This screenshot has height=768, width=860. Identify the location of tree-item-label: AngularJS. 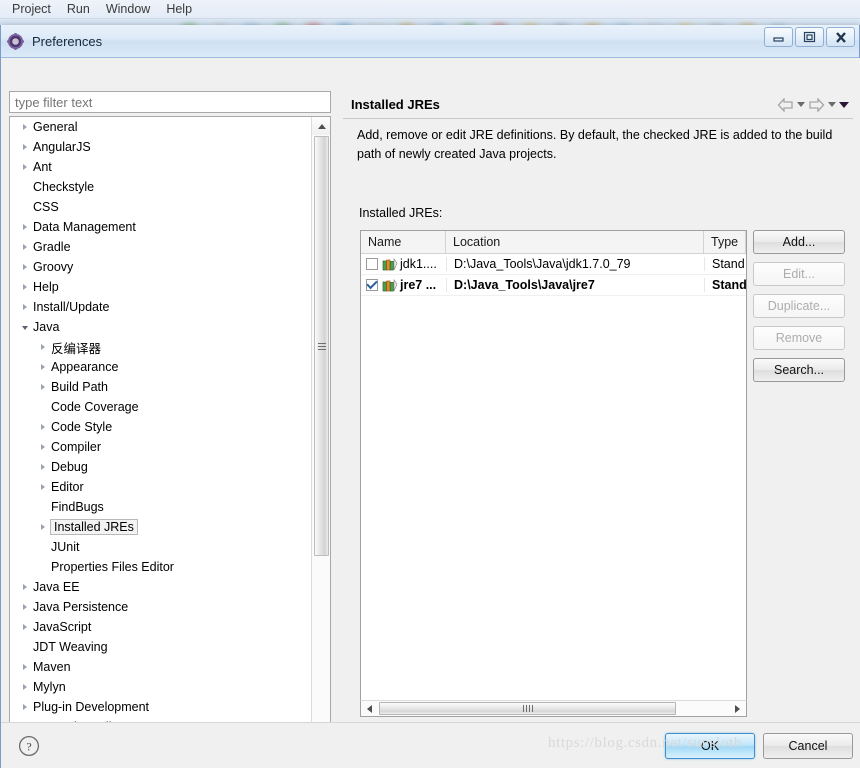
(62, 147).